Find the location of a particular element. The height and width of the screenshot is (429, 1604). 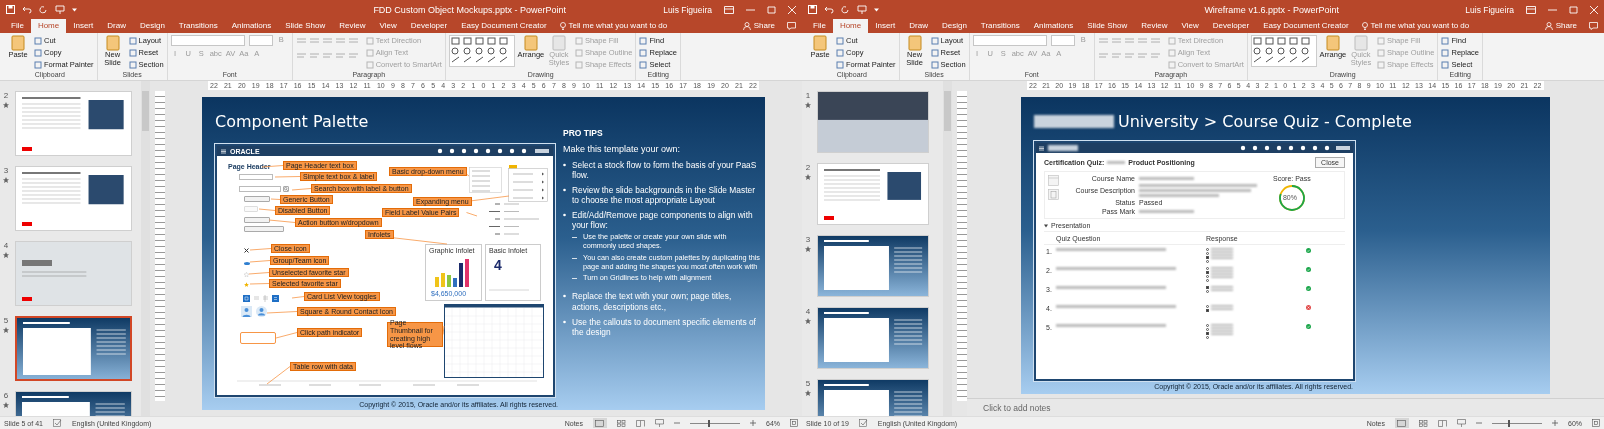

text-field is located at coordinates (256, 177).